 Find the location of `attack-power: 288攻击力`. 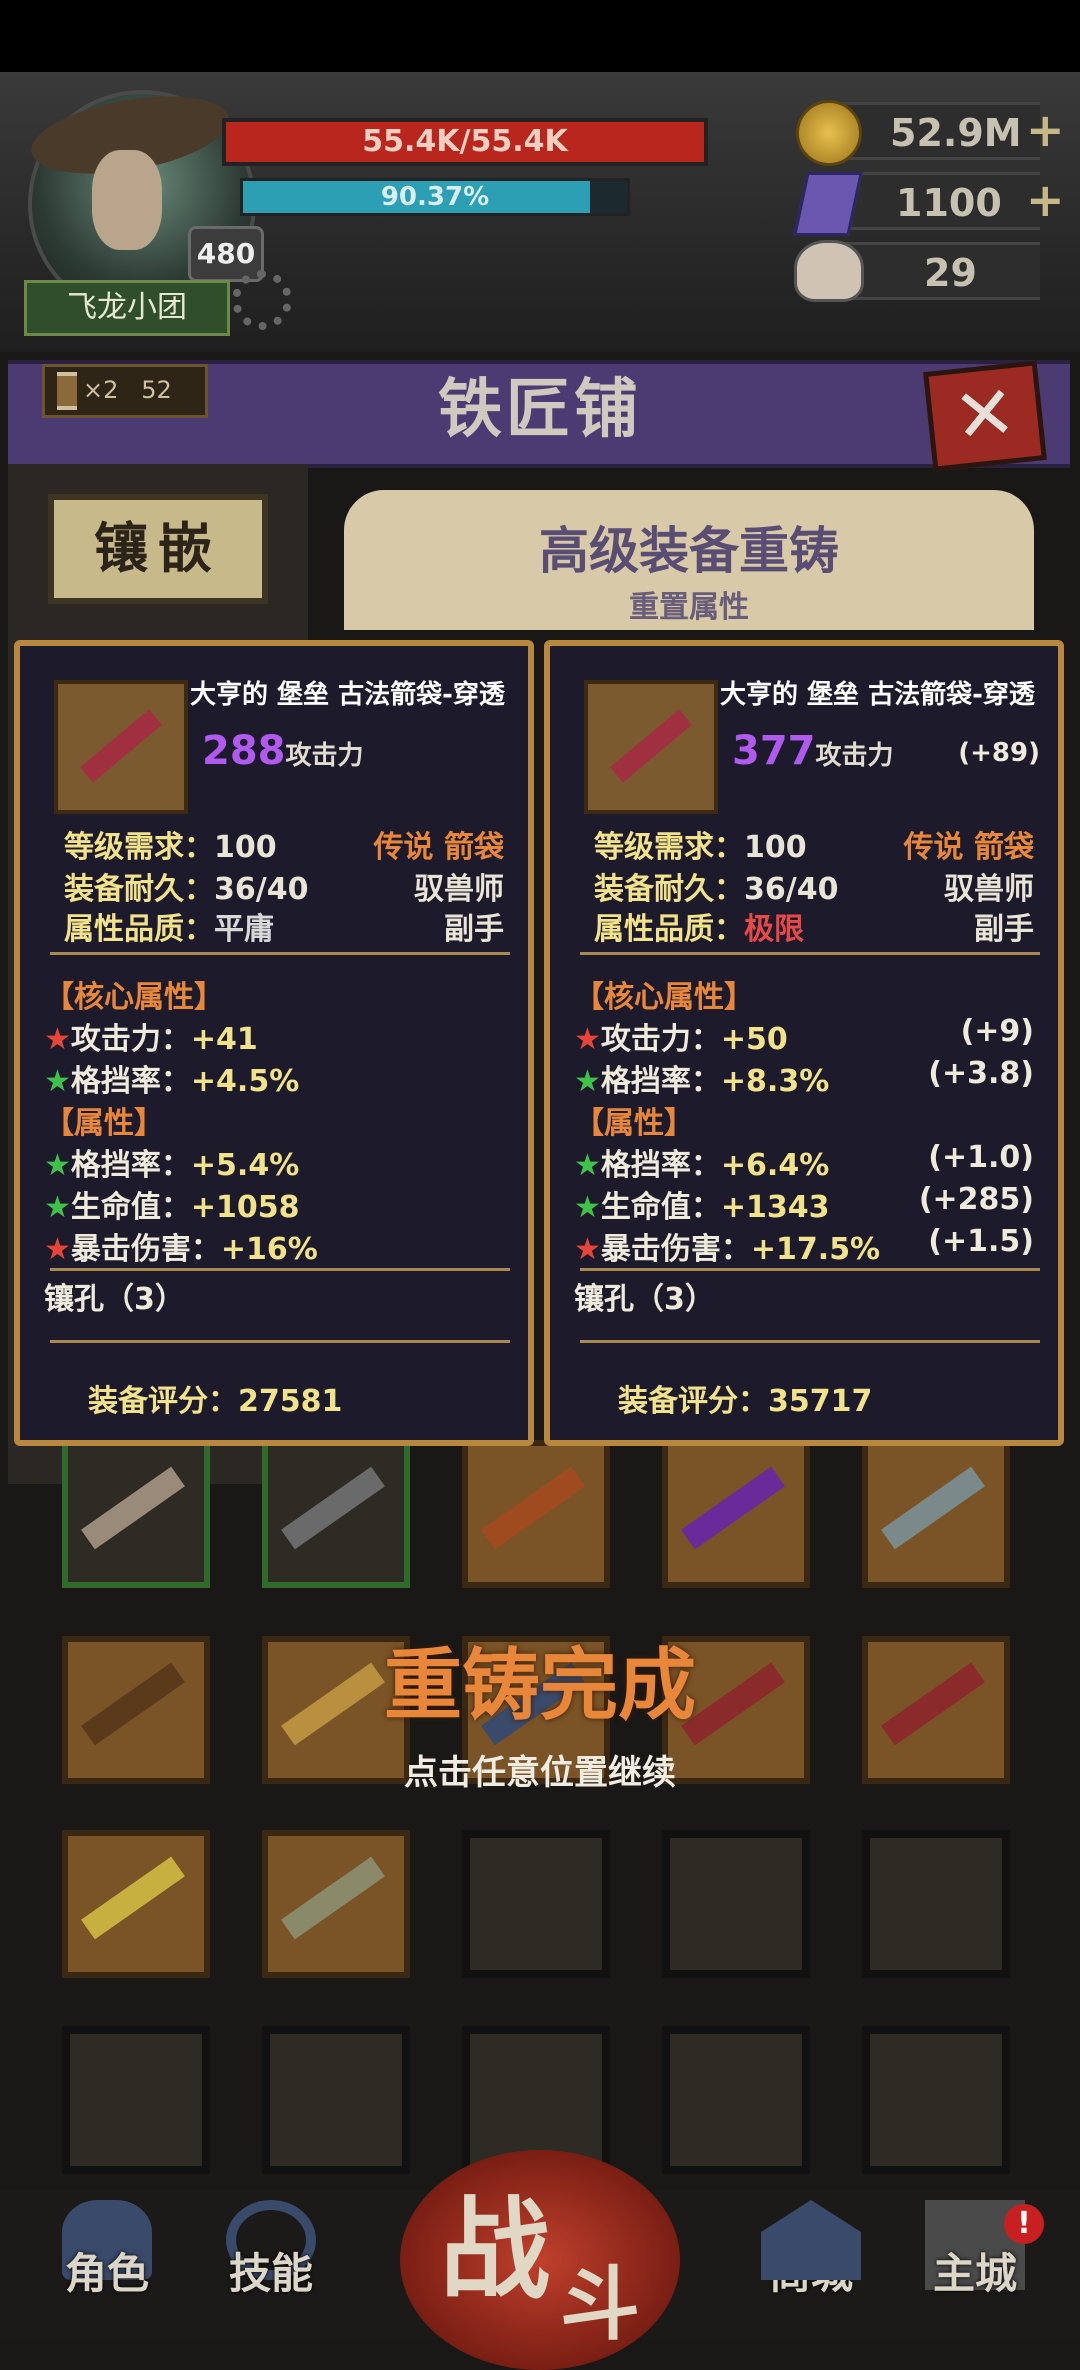

attack-power: 288攻击力 is located at coordinates (283, 751).